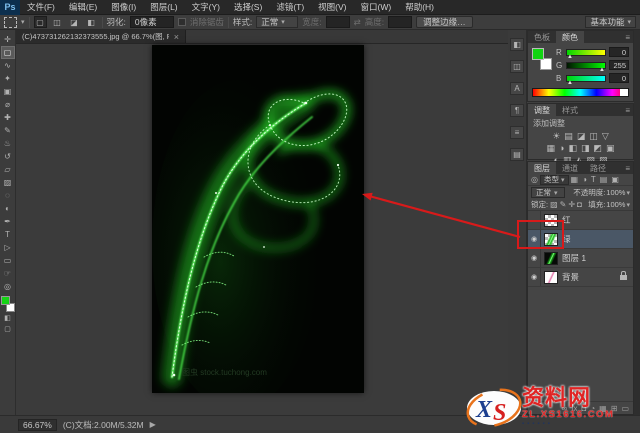  What do you see at coordinates (8, 91) in the screenshot?
I see `crop-tool: ▣` at bounding box center [8, 91].